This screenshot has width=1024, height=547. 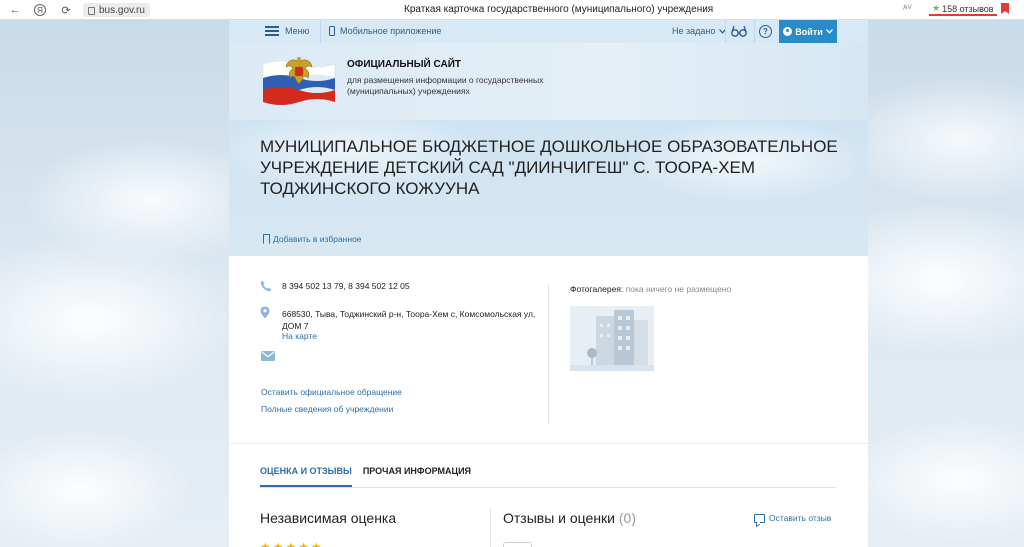 I want to click on tab-bar: ОЦЕНКА И ОТЗЫВЫ ПРОЧАЯ ИНФОРМАЦИЯ, so click(x=365, y=476).